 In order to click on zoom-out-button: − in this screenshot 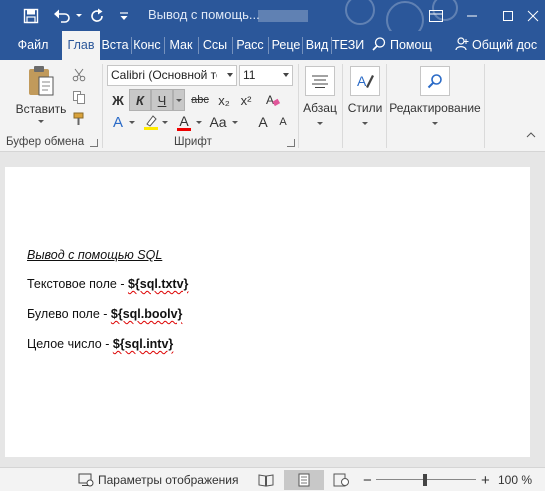, I will do `click(367, 480)`.